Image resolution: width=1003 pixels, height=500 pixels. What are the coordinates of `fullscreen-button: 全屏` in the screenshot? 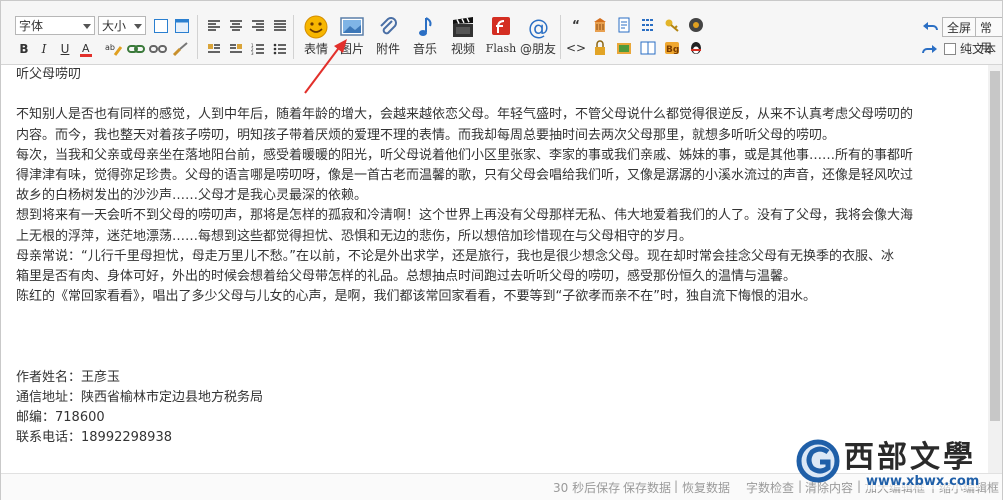 It's located at (959, 27).